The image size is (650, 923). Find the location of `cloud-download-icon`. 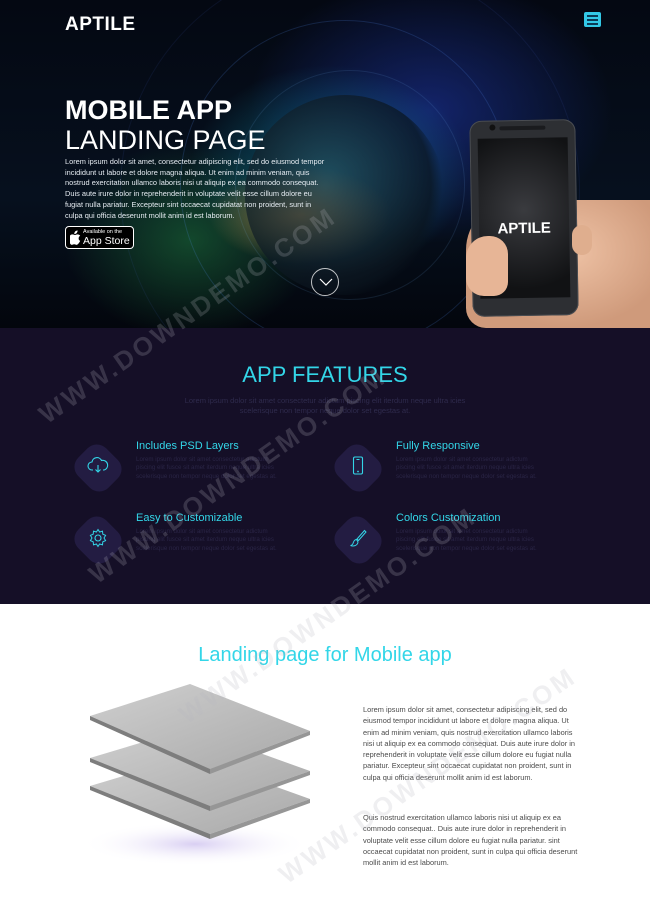

cloud-download-icon is located at coordinates (98, 465).